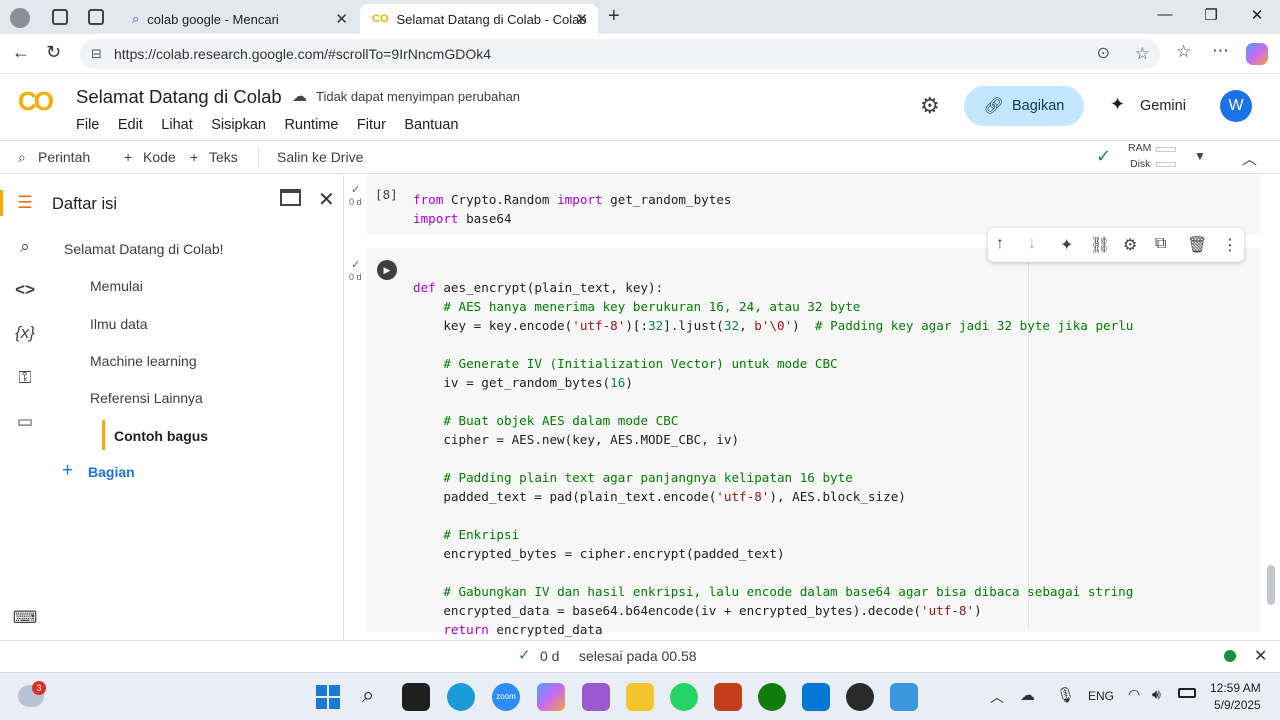  I want to click on more-options-icon: ⋯, so click(1220, 51).